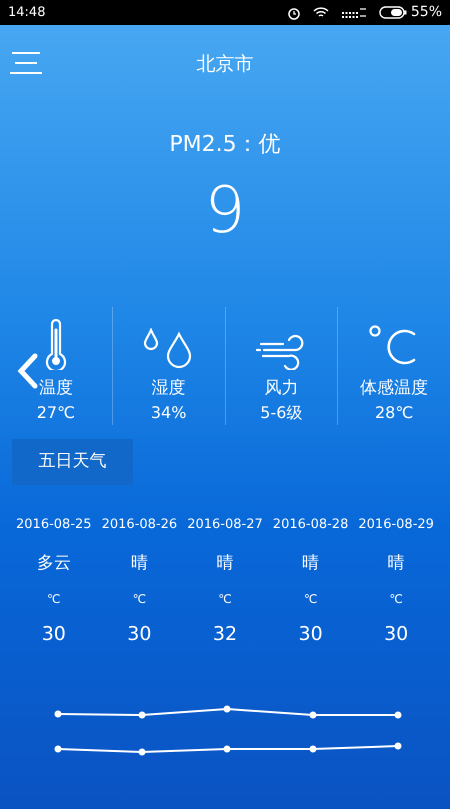 Image resolution: width=450 pixels, height=809 pixels. I want to click on metric-value: 28℃, so click(394, 413).